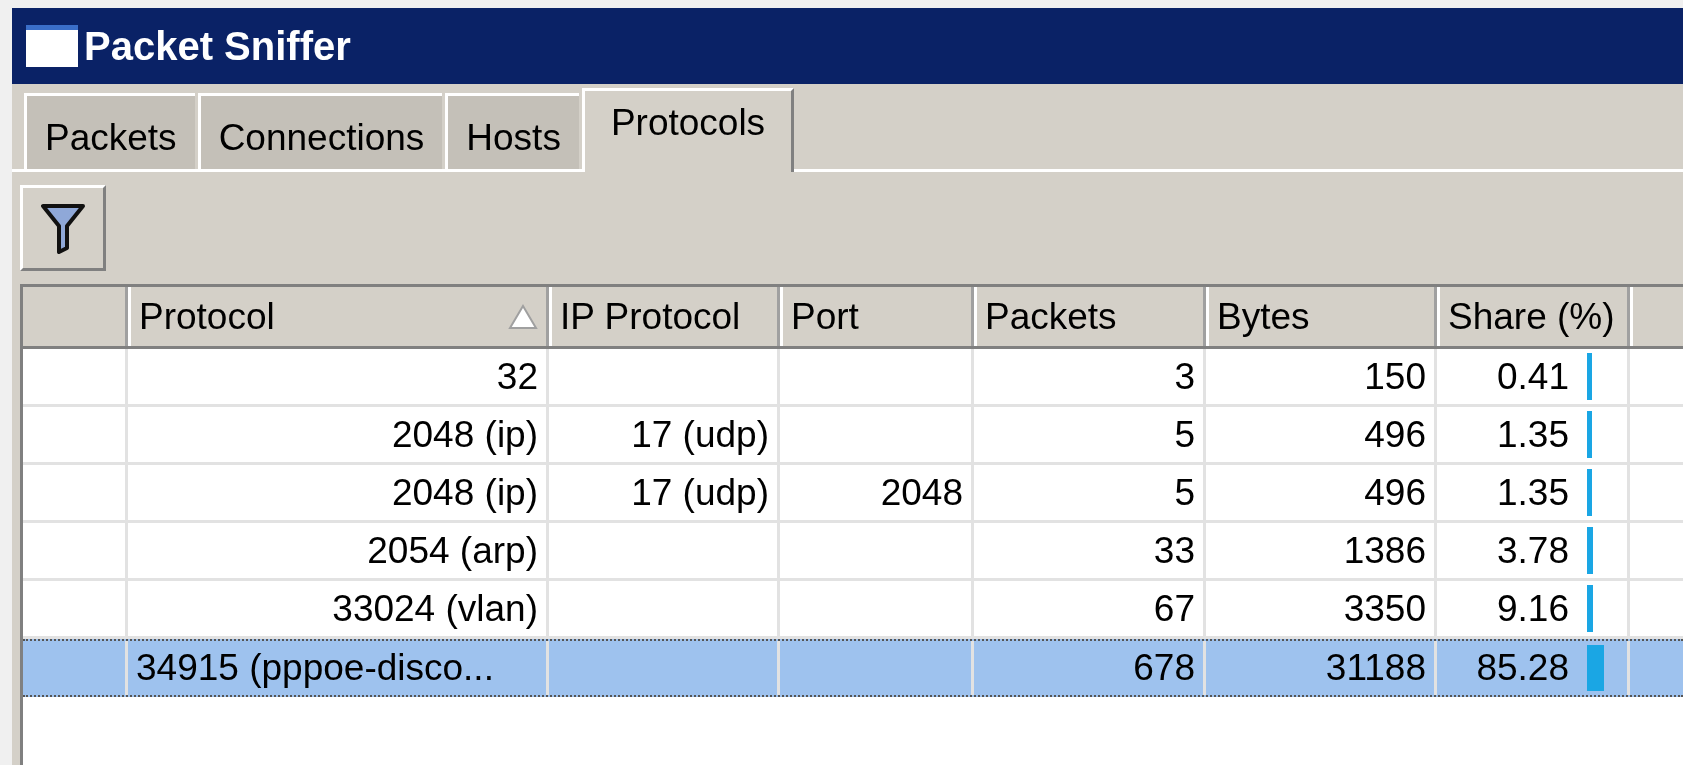  I want to click on table-cell-text: 31188, so click(1375, 668).